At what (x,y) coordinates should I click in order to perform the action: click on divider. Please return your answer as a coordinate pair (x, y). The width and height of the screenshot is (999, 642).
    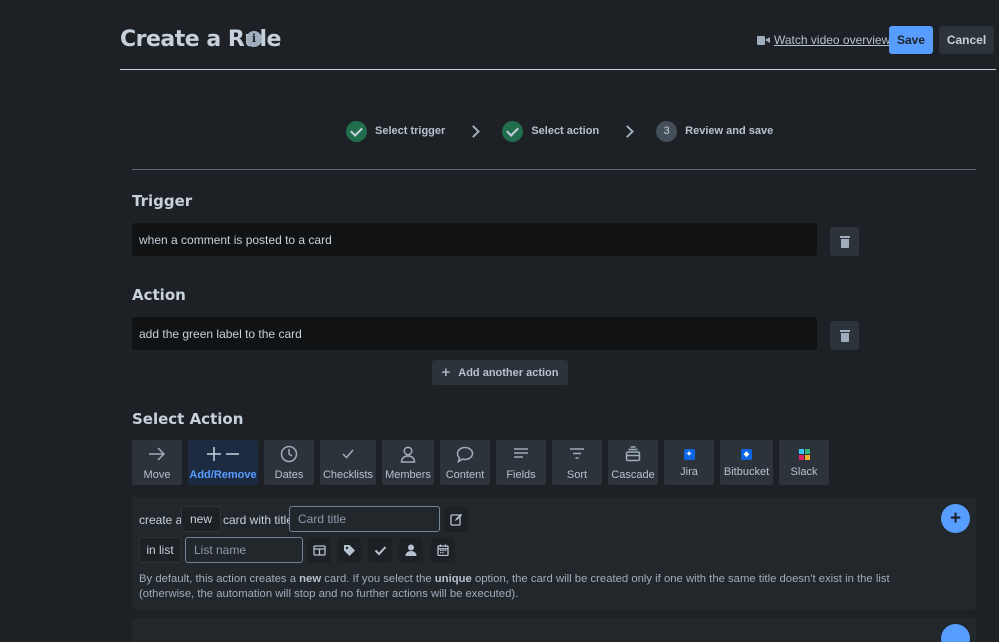
    Looking at the image, I should click on (554, 169).